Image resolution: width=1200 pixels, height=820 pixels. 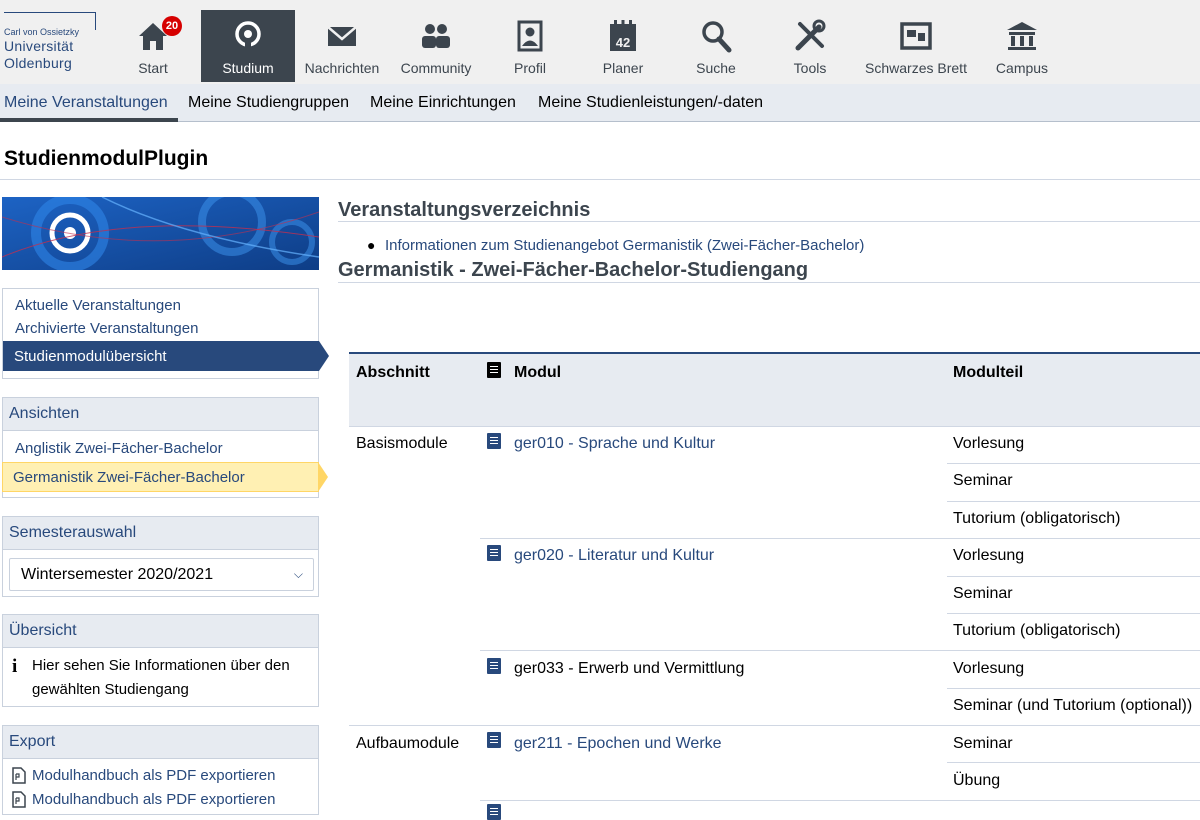 I want to click on nav-start-label: Start, so click(x=153, y=68).